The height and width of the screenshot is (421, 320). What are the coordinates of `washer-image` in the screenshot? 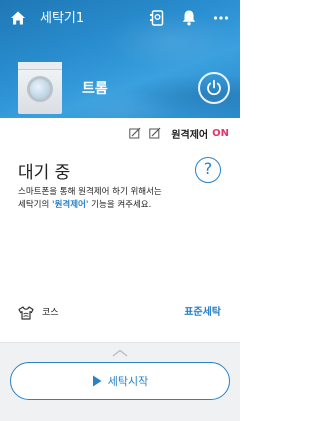 It's located at (40, 88).